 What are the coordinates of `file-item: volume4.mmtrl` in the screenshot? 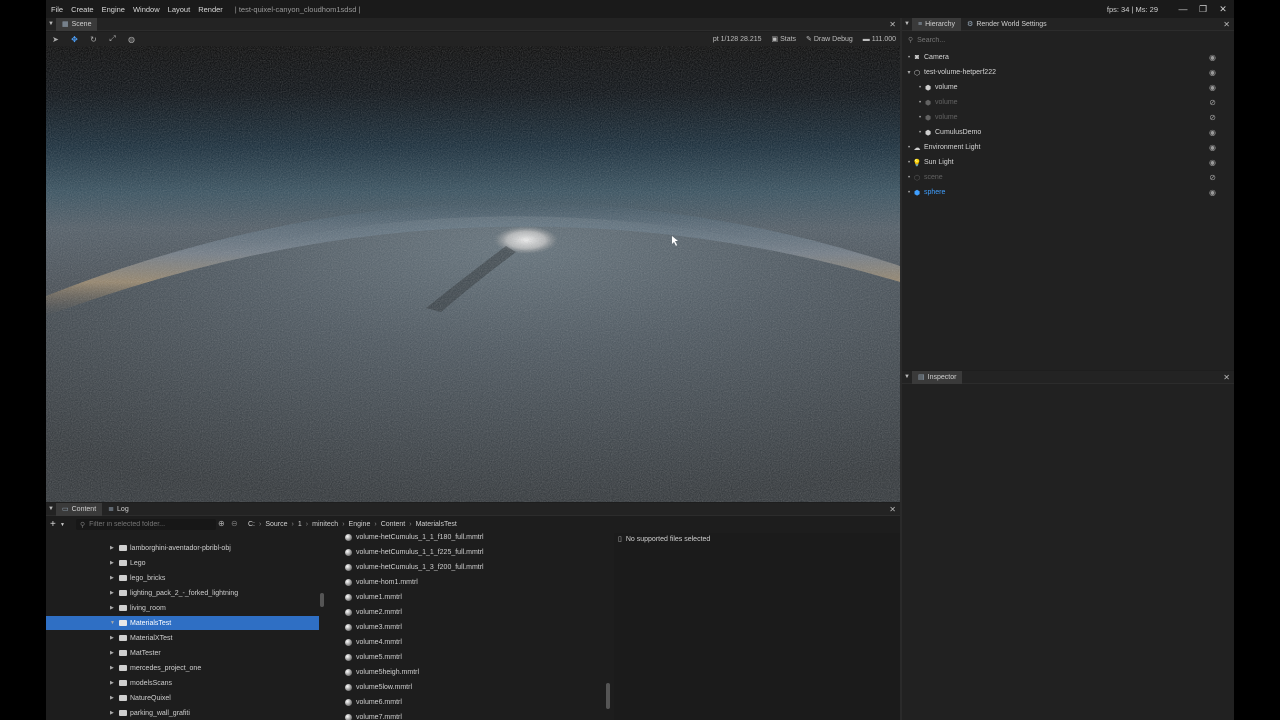 It's located at (366, 642).